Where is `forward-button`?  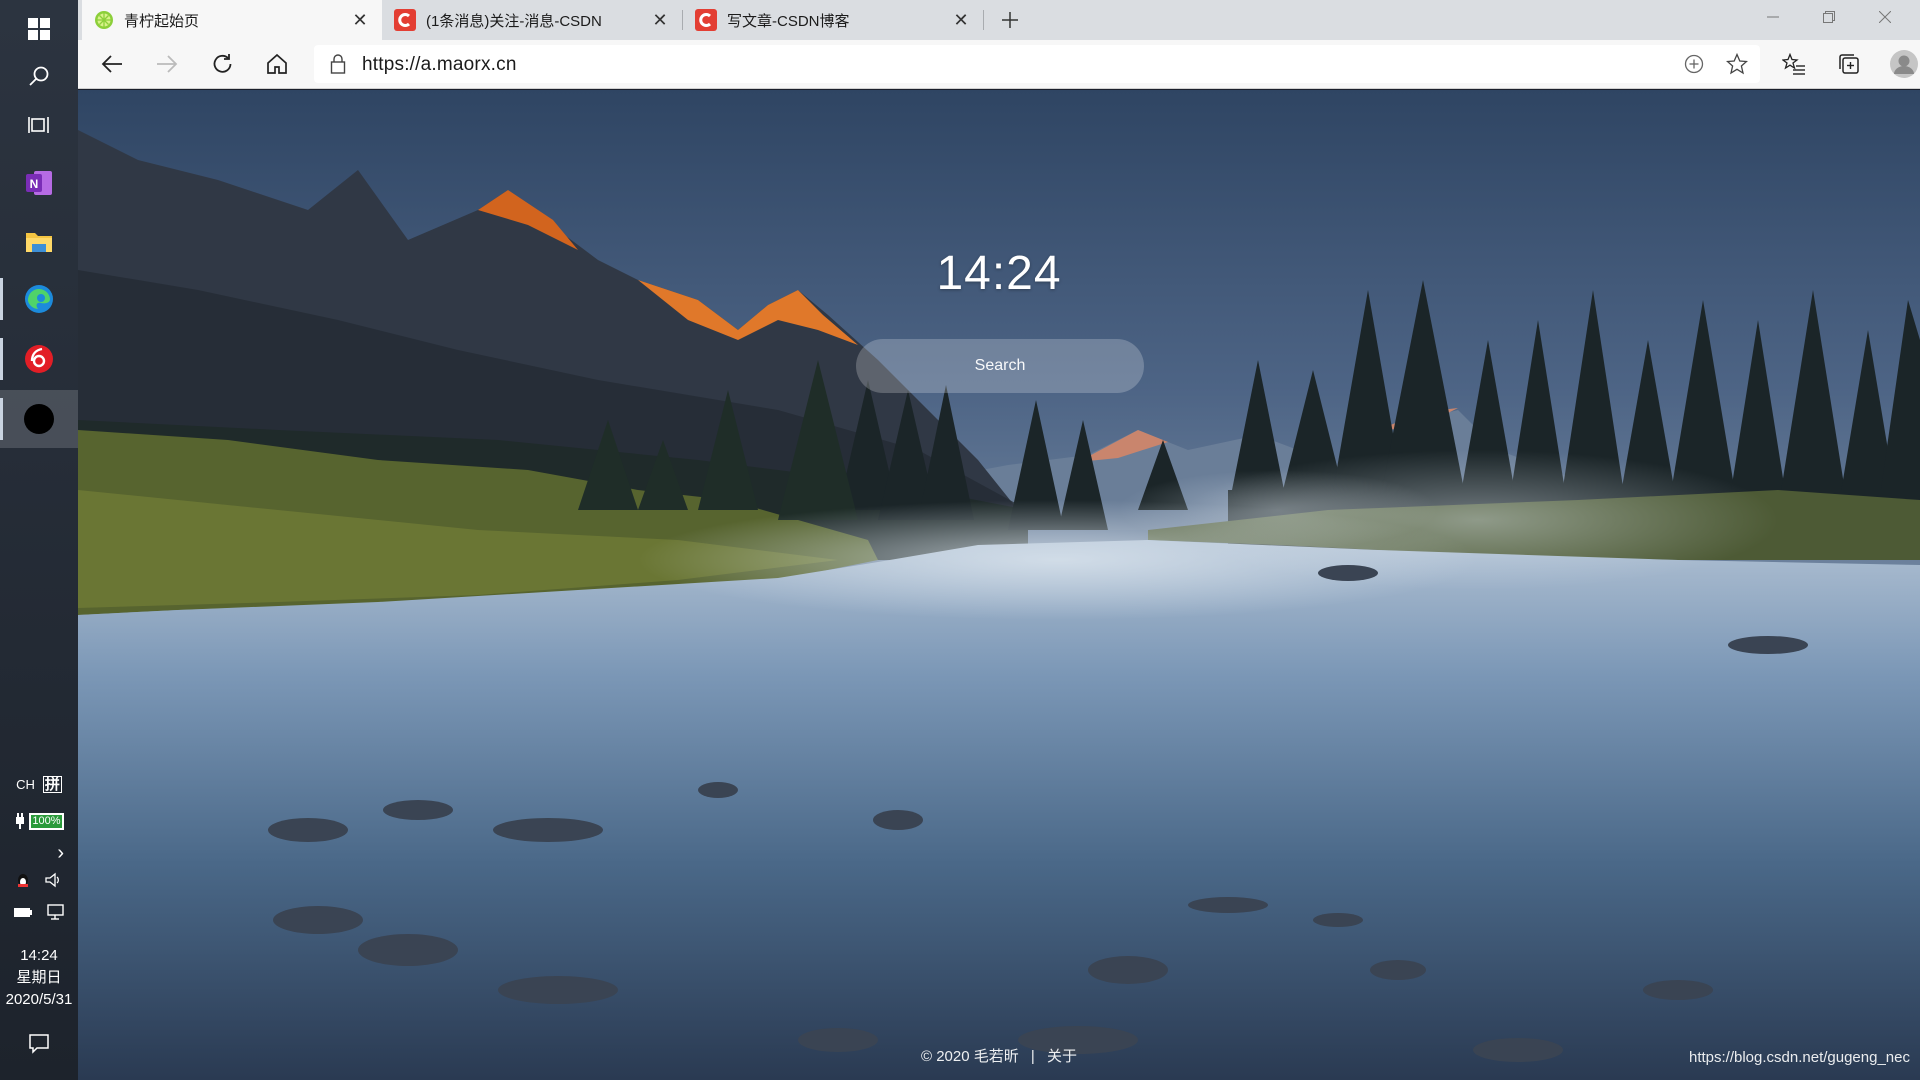 forward-button is located at coordinates (167, 64).